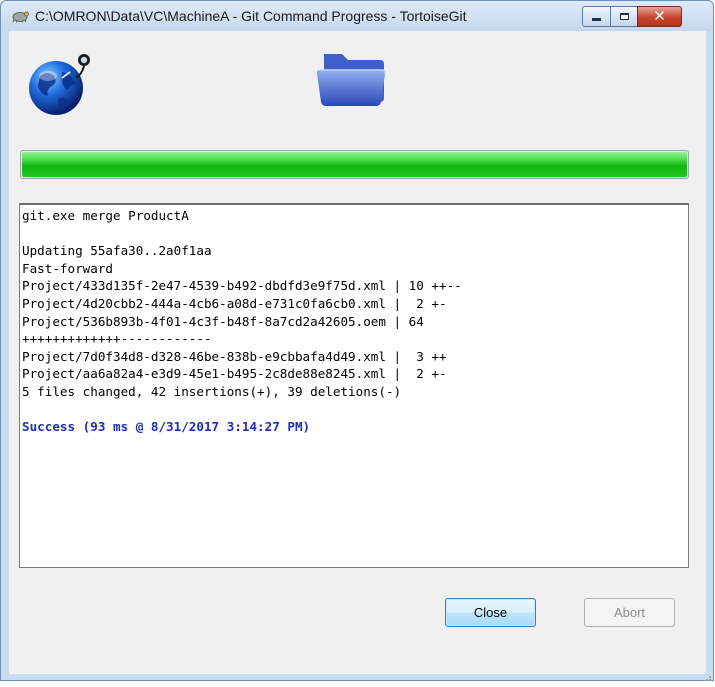 The width and height of the screenshot is (715, 687). What do you see at coordinates (354, 78) in the screenshot?
I see `folder-icon` at bounding box center [354, 78].